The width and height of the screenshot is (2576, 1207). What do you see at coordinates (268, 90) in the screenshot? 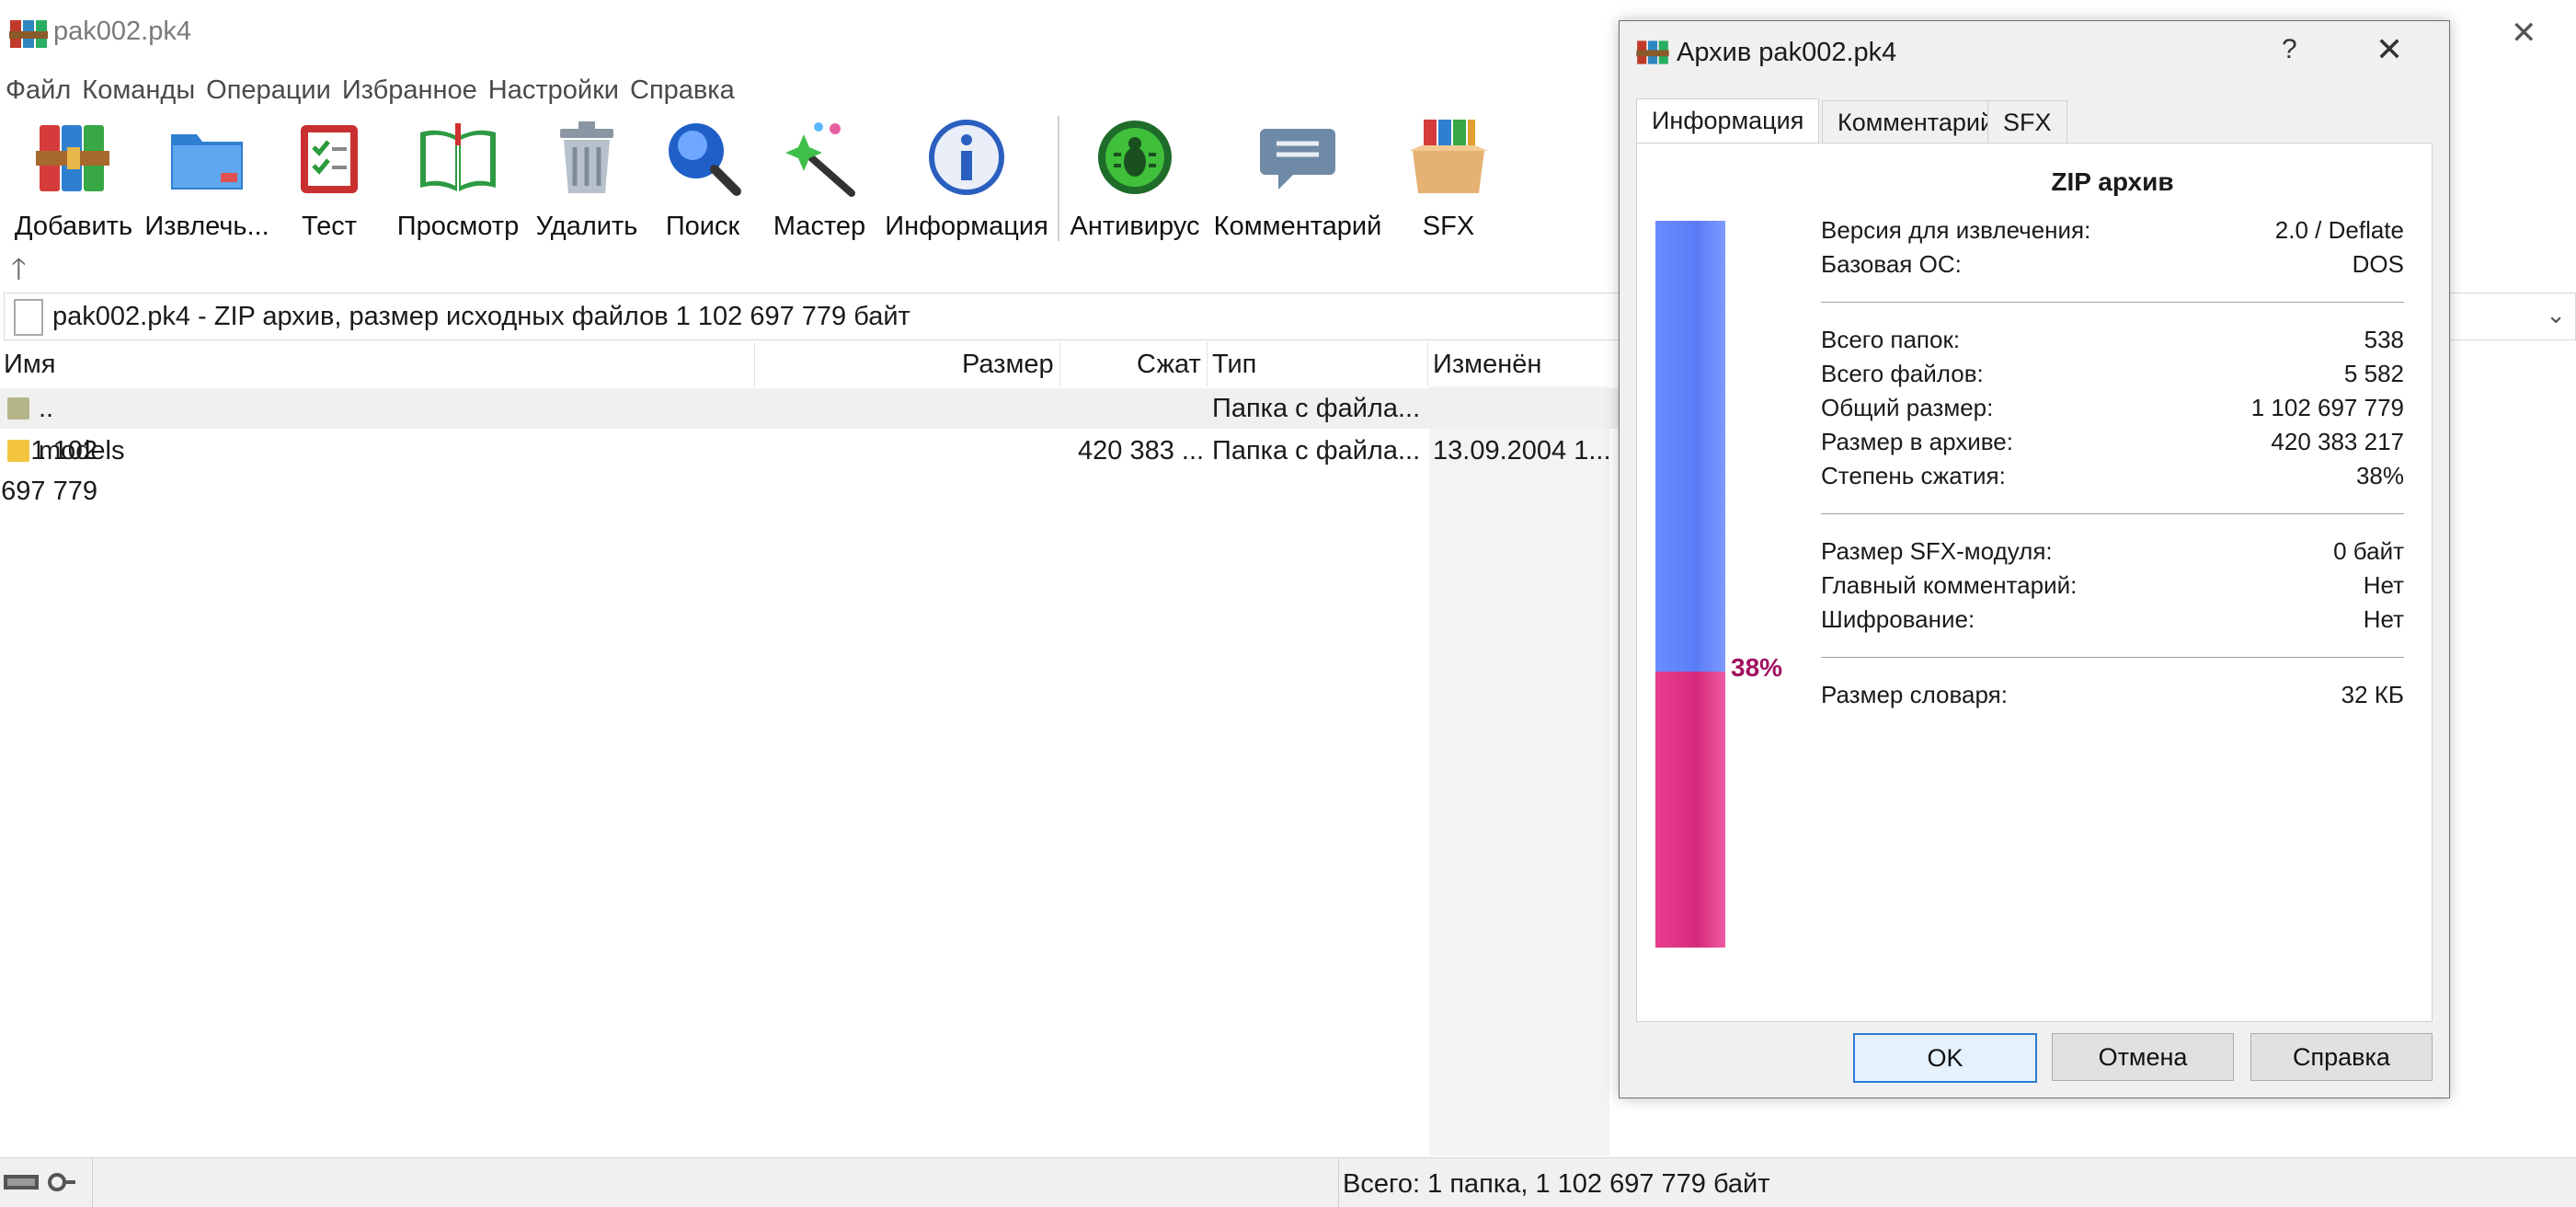
I see `menu-operations: Операции` at bounding box center [268, 90].